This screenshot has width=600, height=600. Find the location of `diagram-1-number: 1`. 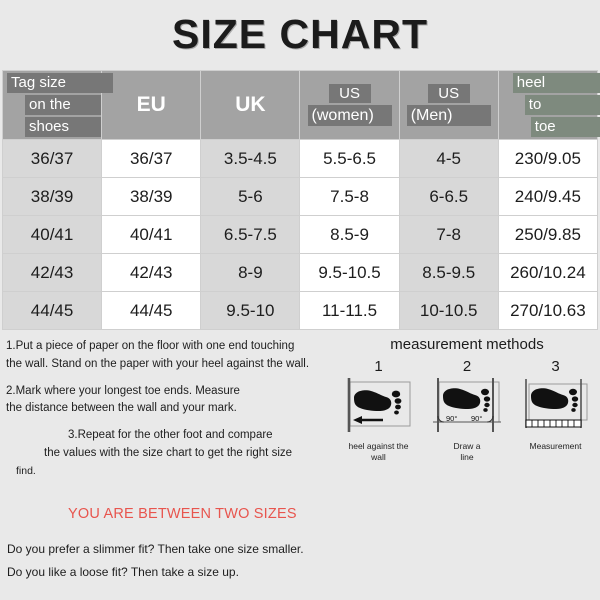

diagram-1-number: 1 is located at coordinates (378, 366).